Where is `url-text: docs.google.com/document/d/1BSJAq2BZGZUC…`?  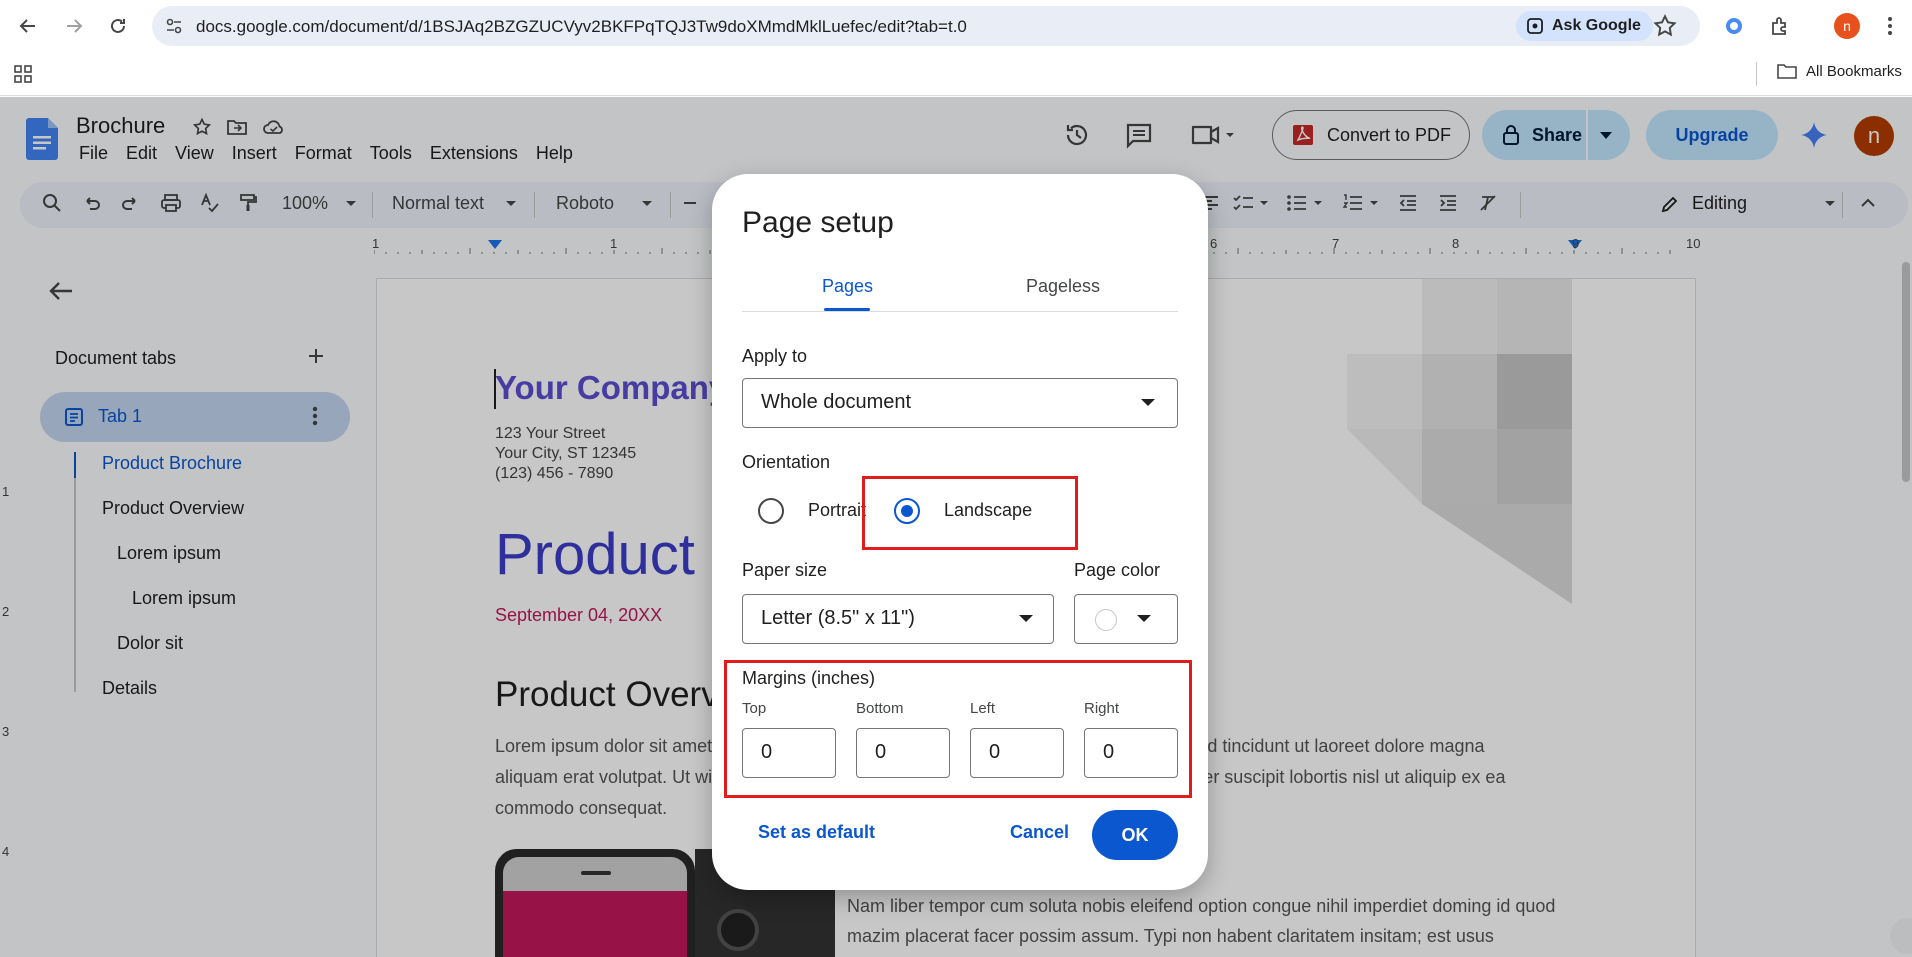
url-text: docs.google.com/document/d/1BSJAq2BZGZUC… is located at coordinates (581, 26).